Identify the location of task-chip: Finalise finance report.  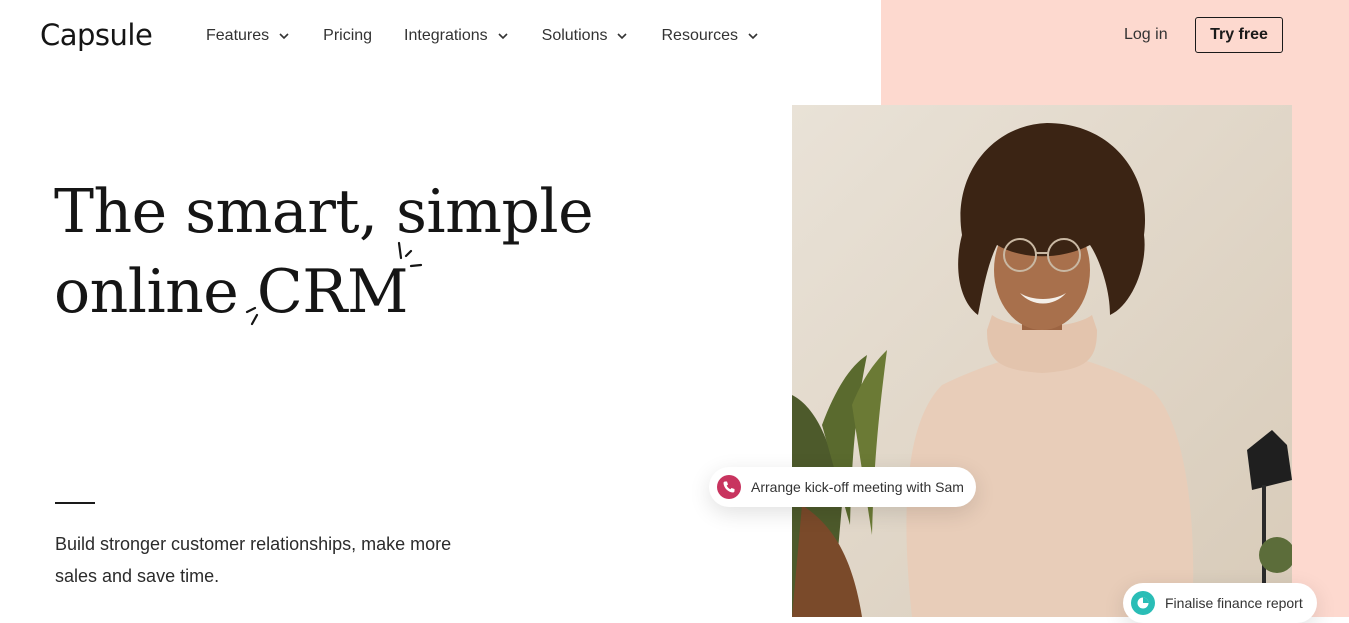
(1220, 603).